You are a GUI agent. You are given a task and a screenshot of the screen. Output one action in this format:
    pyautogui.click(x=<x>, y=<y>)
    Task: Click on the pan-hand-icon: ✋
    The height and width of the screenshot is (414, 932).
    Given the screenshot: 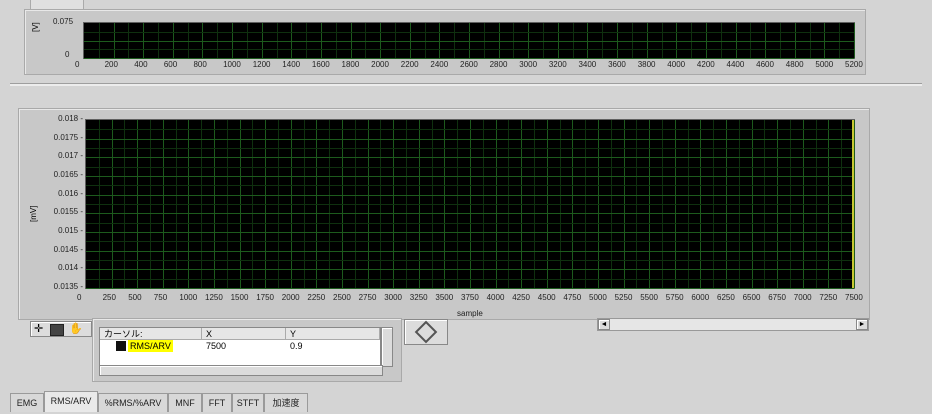 What is the action you would take?
    pyautogui.click(x=76, y=329)
    